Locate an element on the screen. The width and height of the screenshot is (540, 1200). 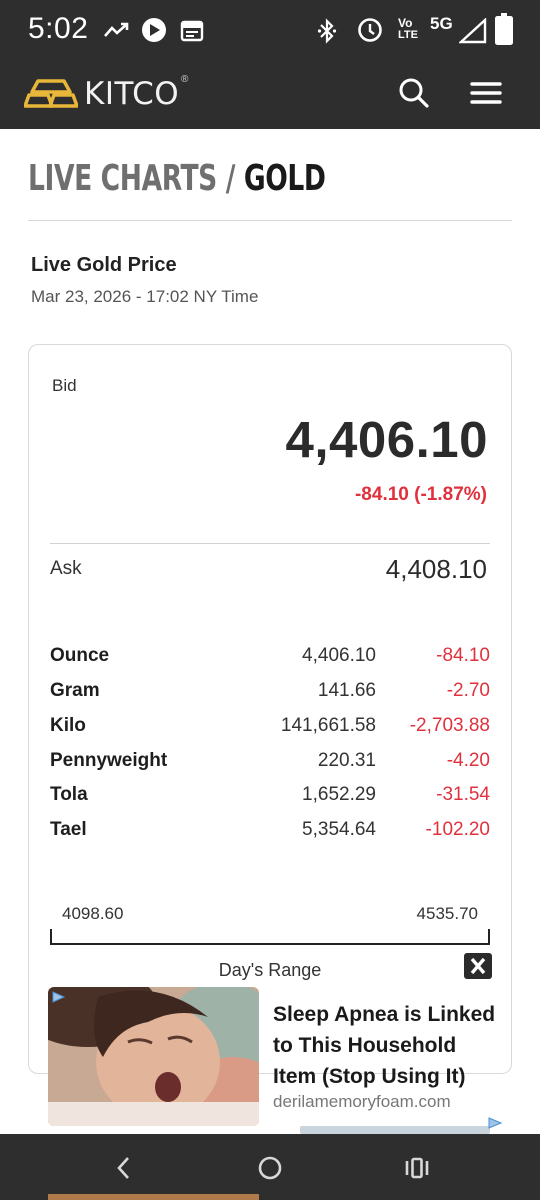
trending-icon is located at coordinates (116, 29).